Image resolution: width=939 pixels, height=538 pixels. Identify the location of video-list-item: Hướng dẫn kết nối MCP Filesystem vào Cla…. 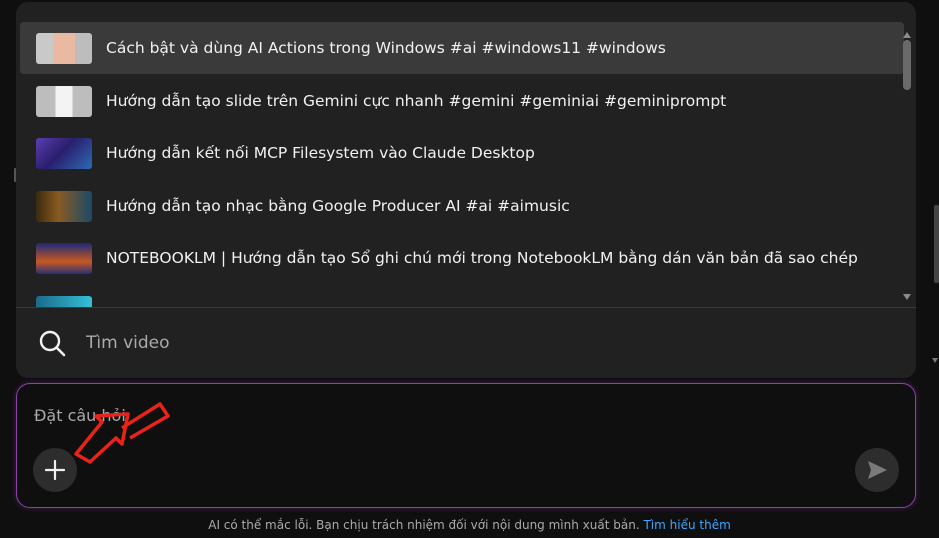
(462, 153).